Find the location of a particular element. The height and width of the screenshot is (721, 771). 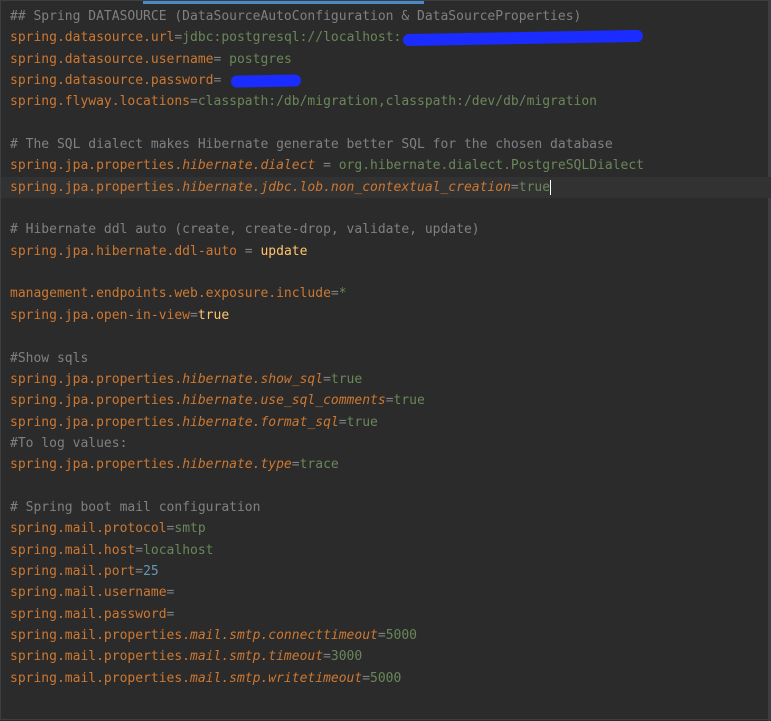

code-line: spring.datasource.password= is located at coordinates (386, 80).